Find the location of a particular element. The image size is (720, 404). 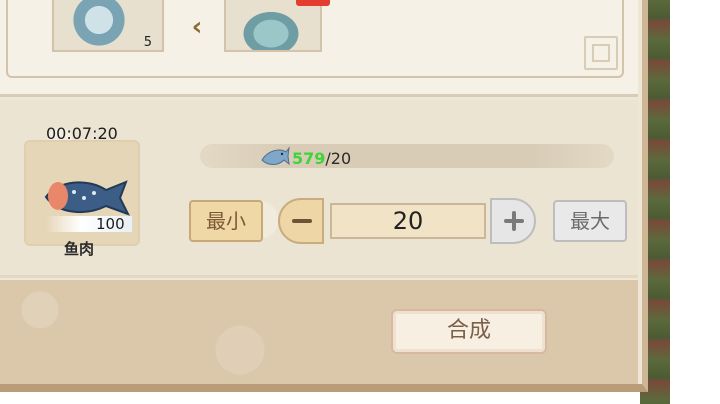

screen-edge is located at coordinates (695, 202).